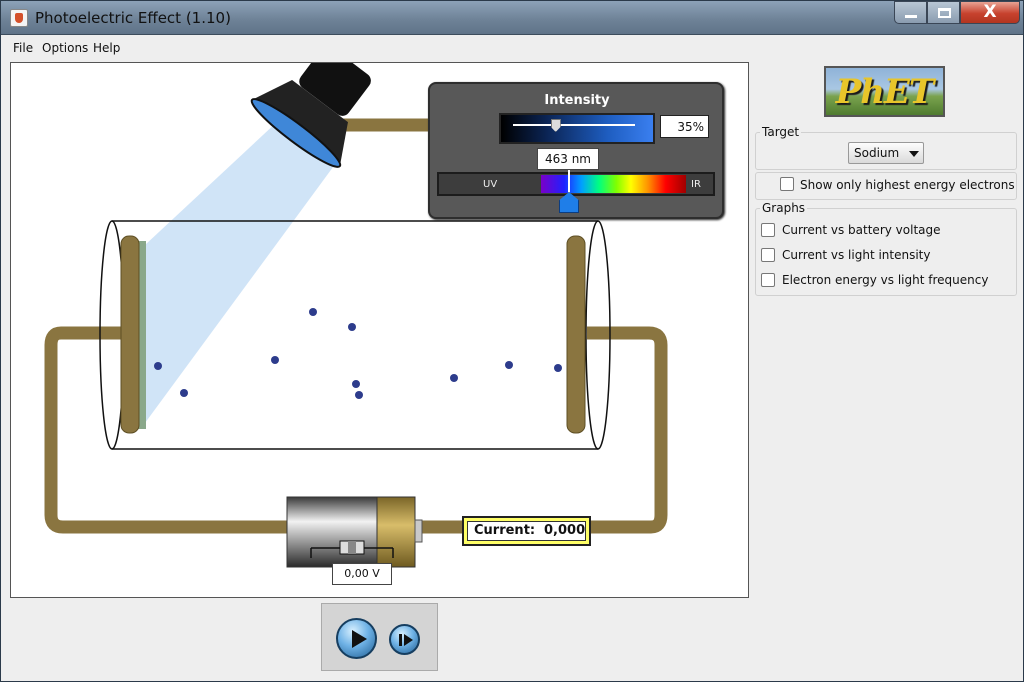 The image size is (1024, 682). Describe the element at coordinates (696, 184) in the screenshot. I see `ir-label: IR` at that location.